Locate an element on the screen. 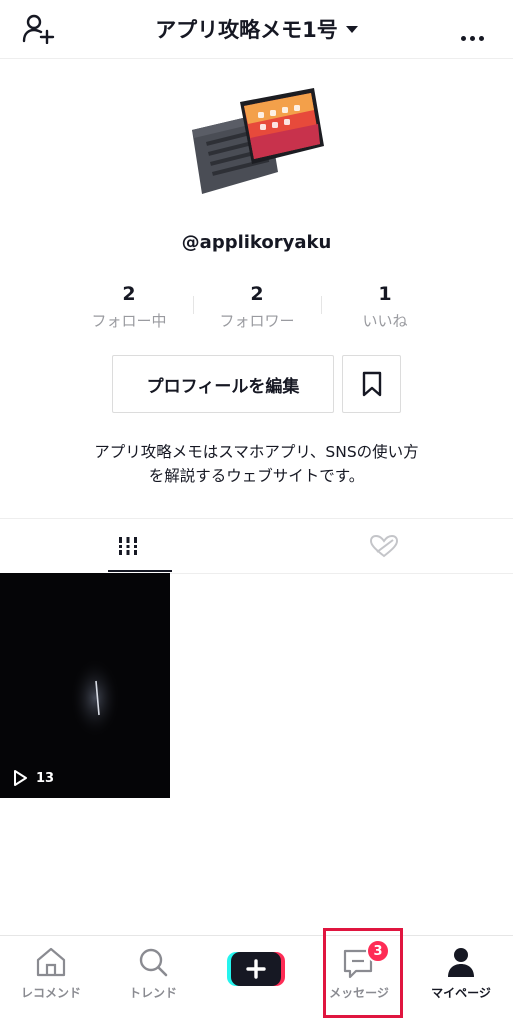 This screenshot has height=1025, width=513. view-count: 13 is located at coordinates (33, 778).